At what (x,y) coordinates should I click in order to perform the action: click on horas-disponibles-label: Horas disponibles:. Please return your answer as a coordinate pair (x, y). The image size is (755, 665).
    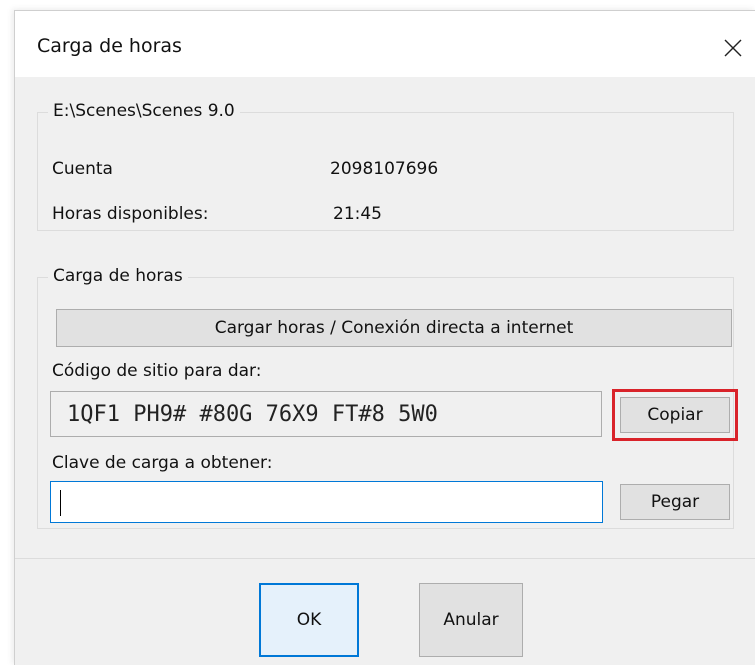
    Looking at the image, I should click on (130, 214).